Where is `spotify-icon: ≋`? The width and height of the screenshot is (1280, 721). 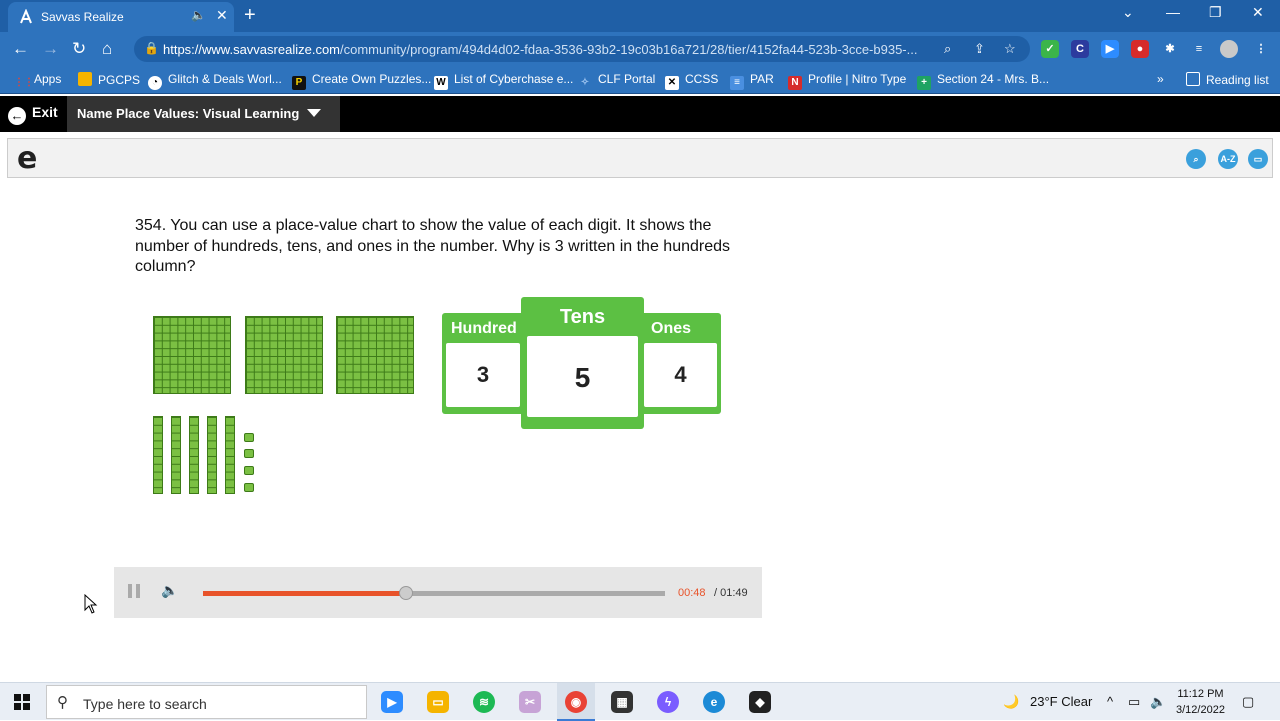
spotify-icon: ≋ is located at coordinates (484, 702).